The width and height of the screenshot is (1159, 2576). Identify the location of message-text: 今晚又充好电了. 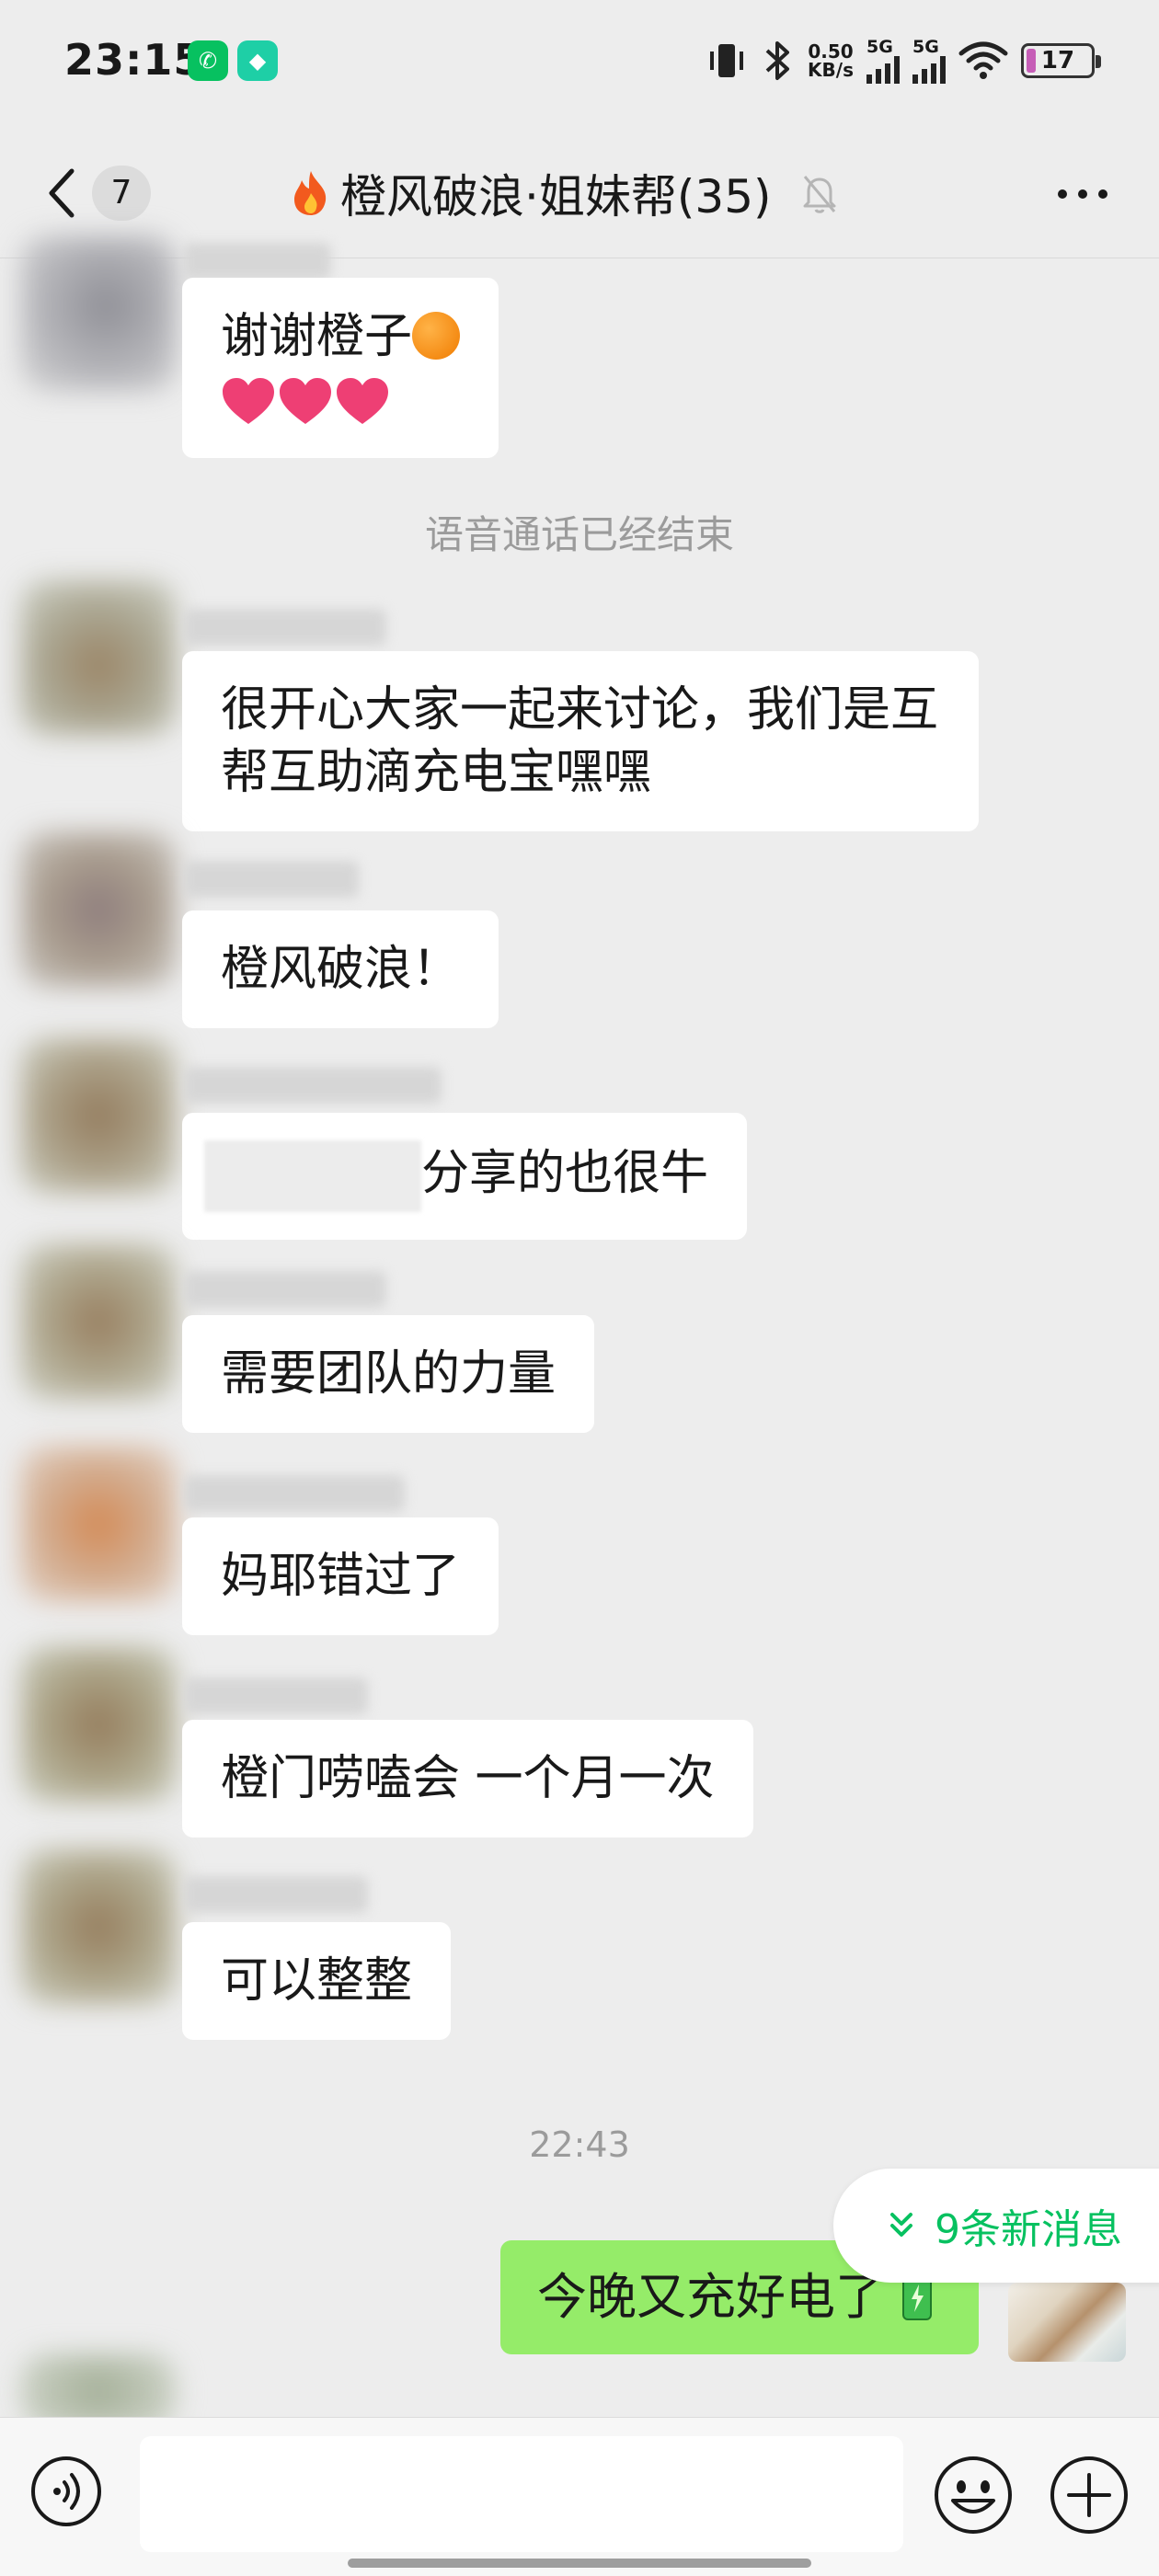
(711, 2297).